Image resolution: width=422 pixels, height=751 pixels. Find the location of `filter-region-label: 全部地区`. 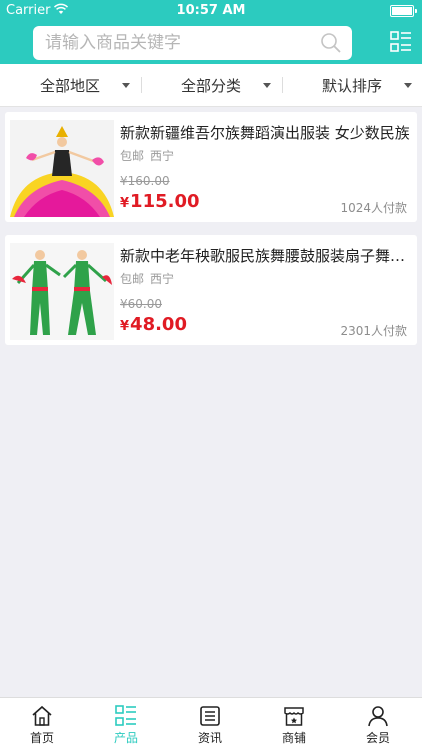

filter-region-label: 全部地区 is located at coordinates (69, 86).